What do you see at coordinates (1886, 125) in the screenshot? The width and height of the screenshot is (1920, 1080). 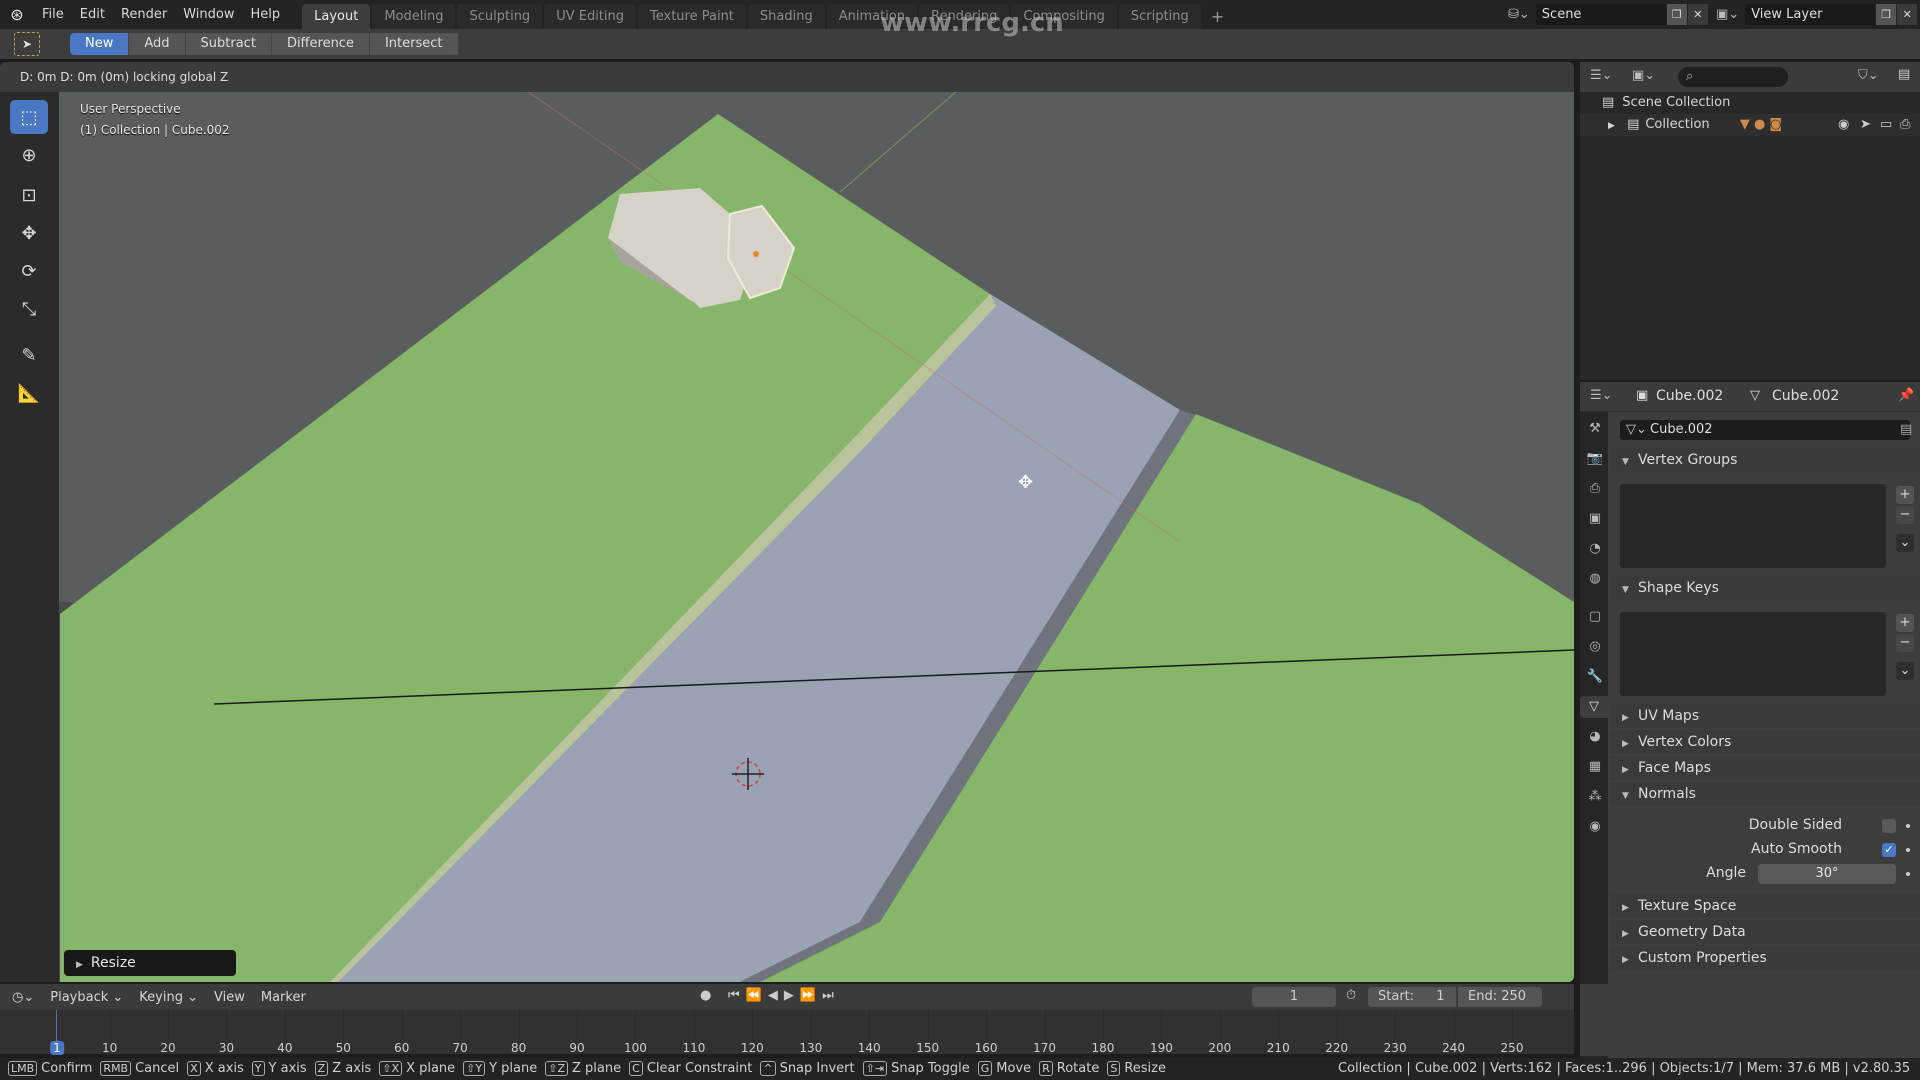 I see `viewport-disable-icon: ▭` at bounding box center [1886, 125].